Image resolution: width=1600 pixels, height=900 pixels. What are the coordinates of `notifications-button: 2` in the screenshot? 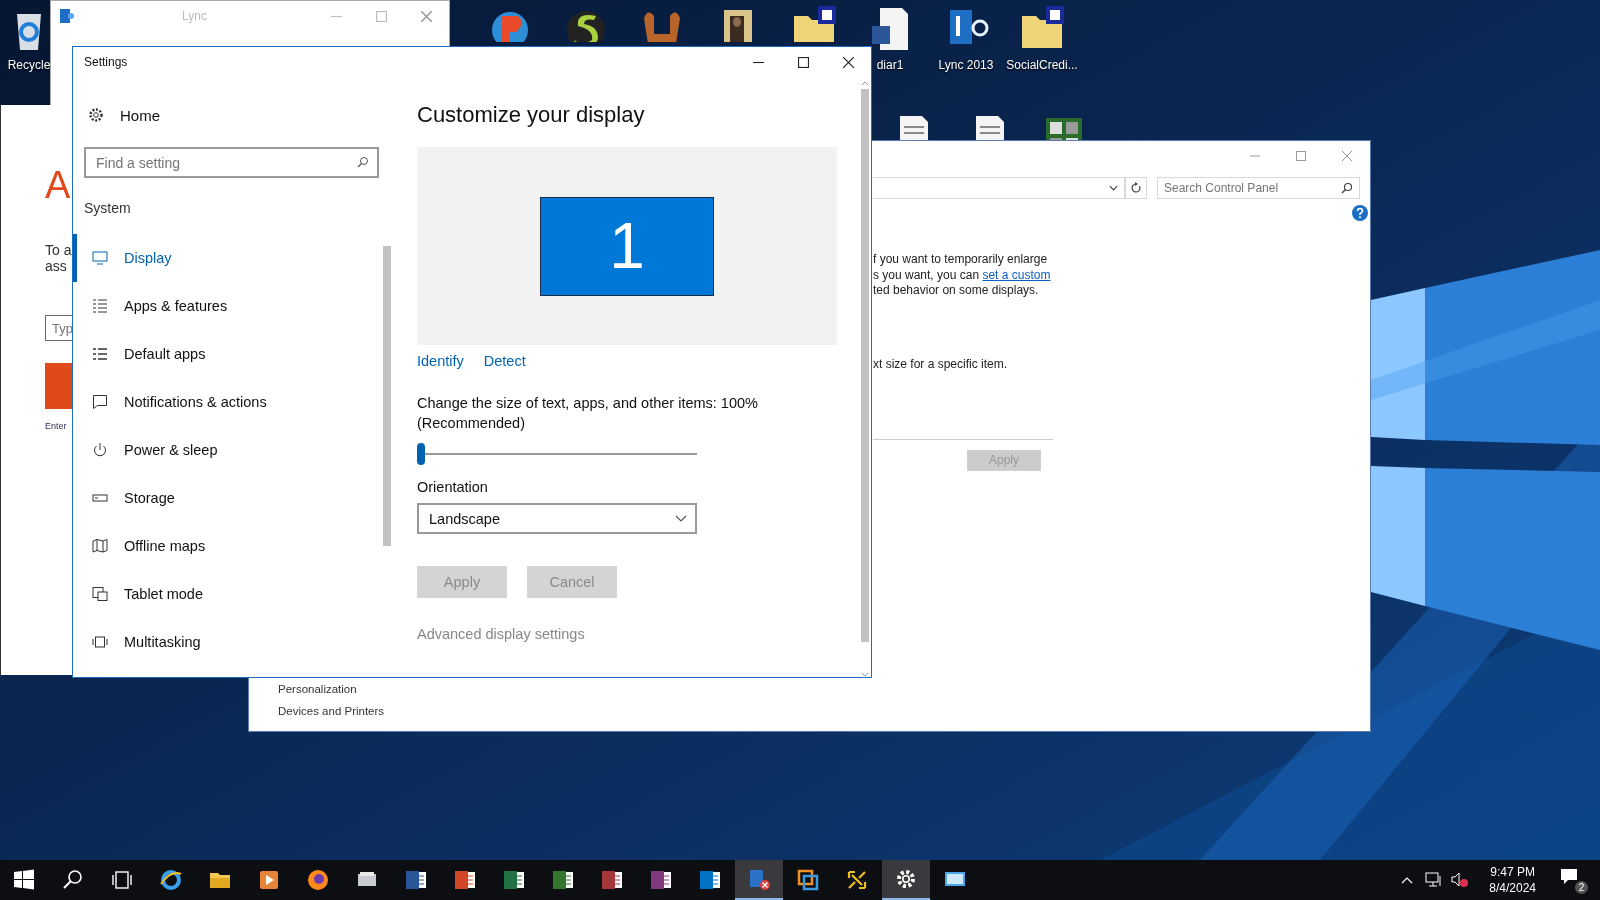 It's located at (1573, 880).